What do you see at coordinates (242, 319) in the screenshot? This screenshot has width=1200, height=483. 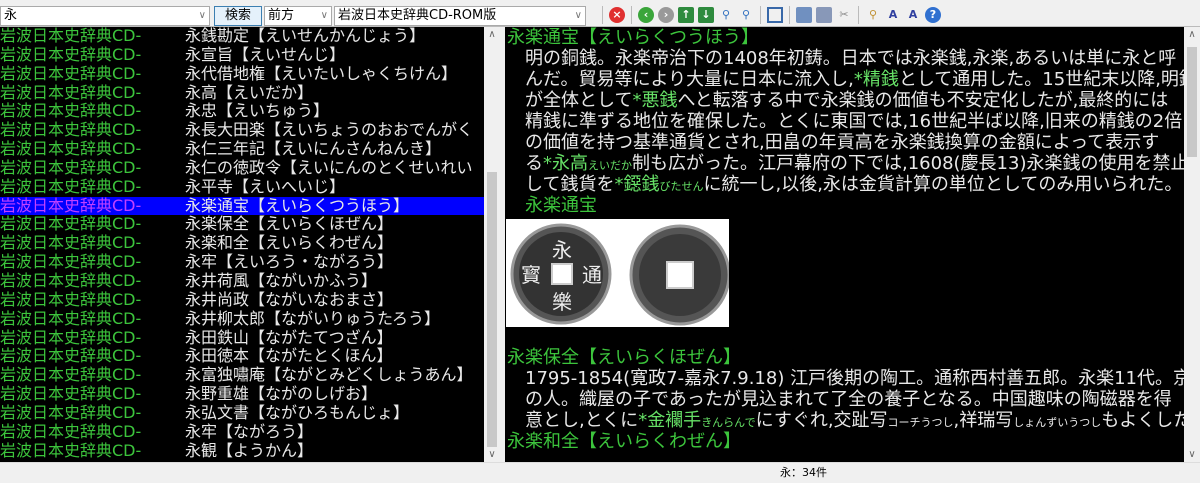 I see `list-item: 岩波日本史辞典CD- 永井柳太郎【ながいりゅうたろう】` at bounding box center [242, 319].